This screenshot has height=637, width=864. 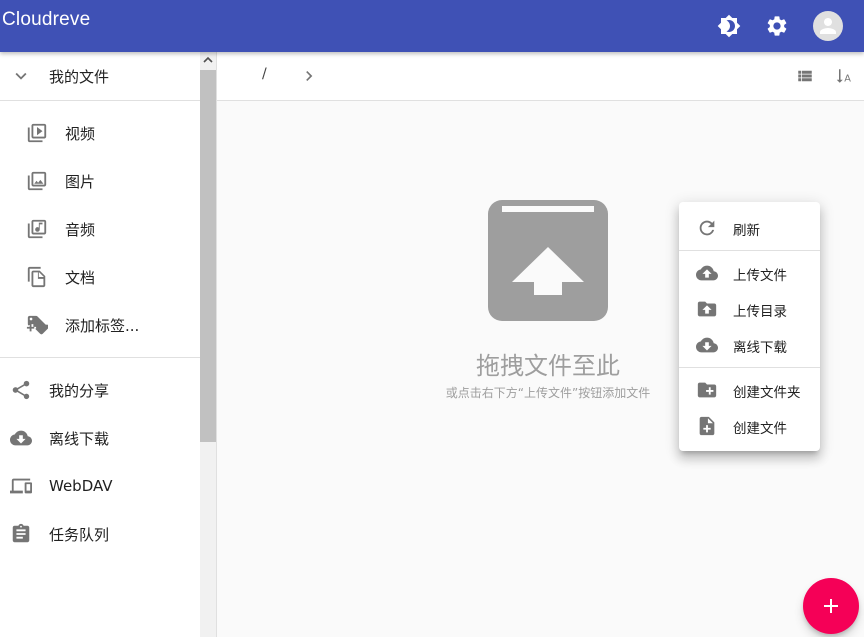 What do you see at coordinates (79, 76) in the screenshot?
I see `sidebar-item-label: 我的文件` at bounding box center [79, 76].